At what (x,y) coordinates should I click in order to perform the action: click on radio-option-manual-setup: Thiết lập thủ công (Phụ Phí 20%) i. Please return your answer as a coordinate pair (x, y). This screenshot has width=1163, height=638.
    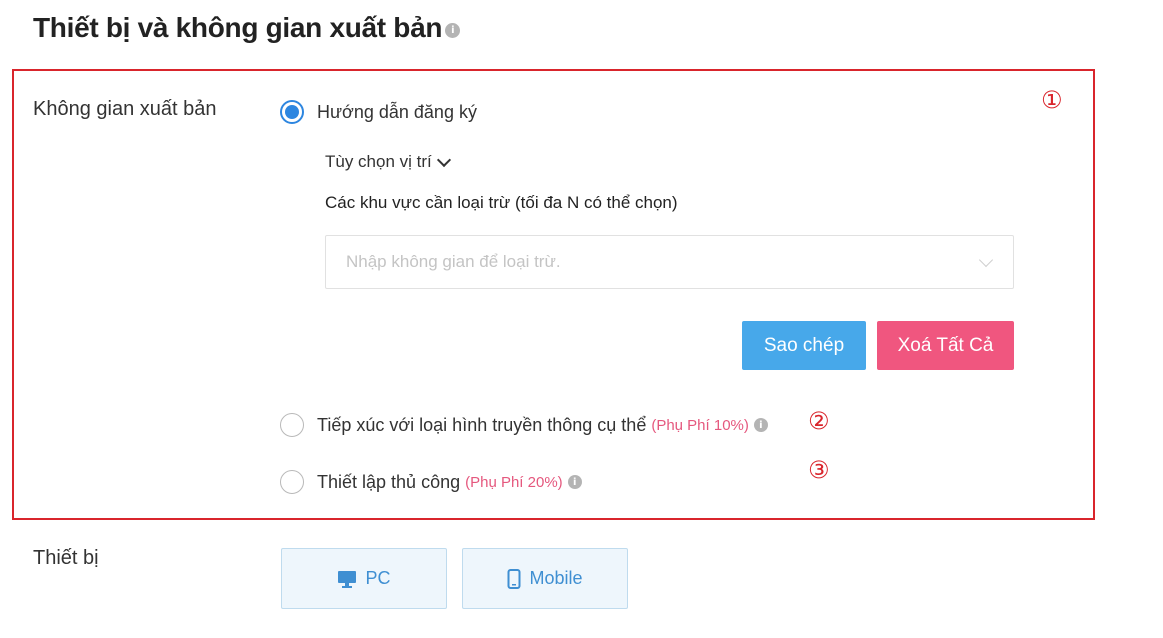
    Looking at the image, I should click on (431, 482).